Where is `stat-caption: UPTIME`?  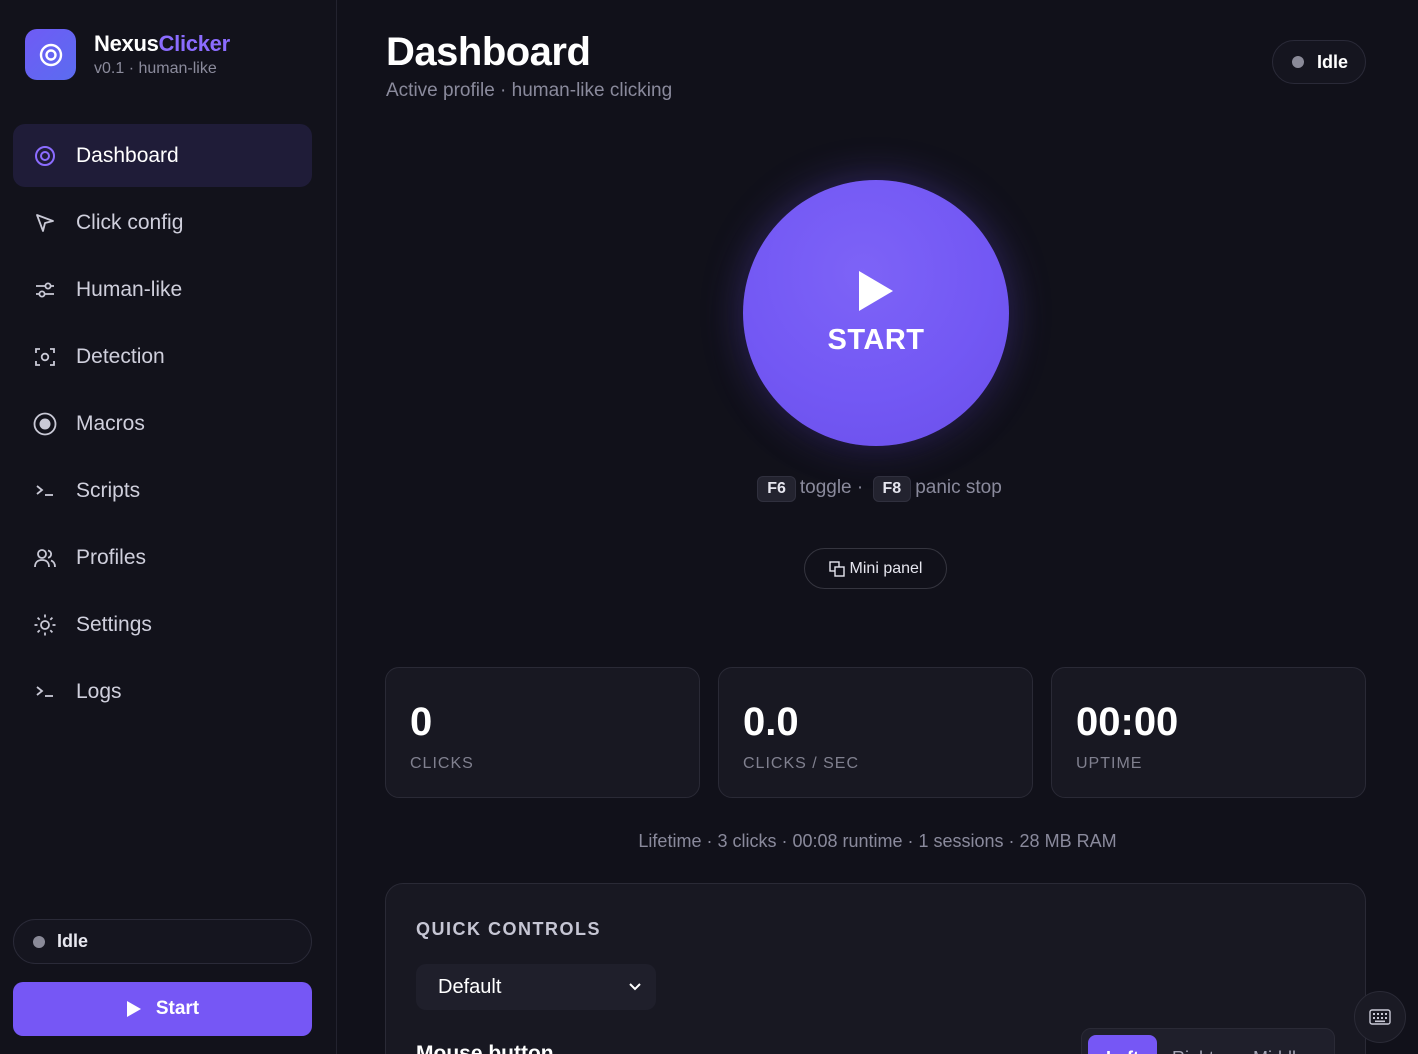
stat-caption: UPTIME is located at coordinates (1109, 763).